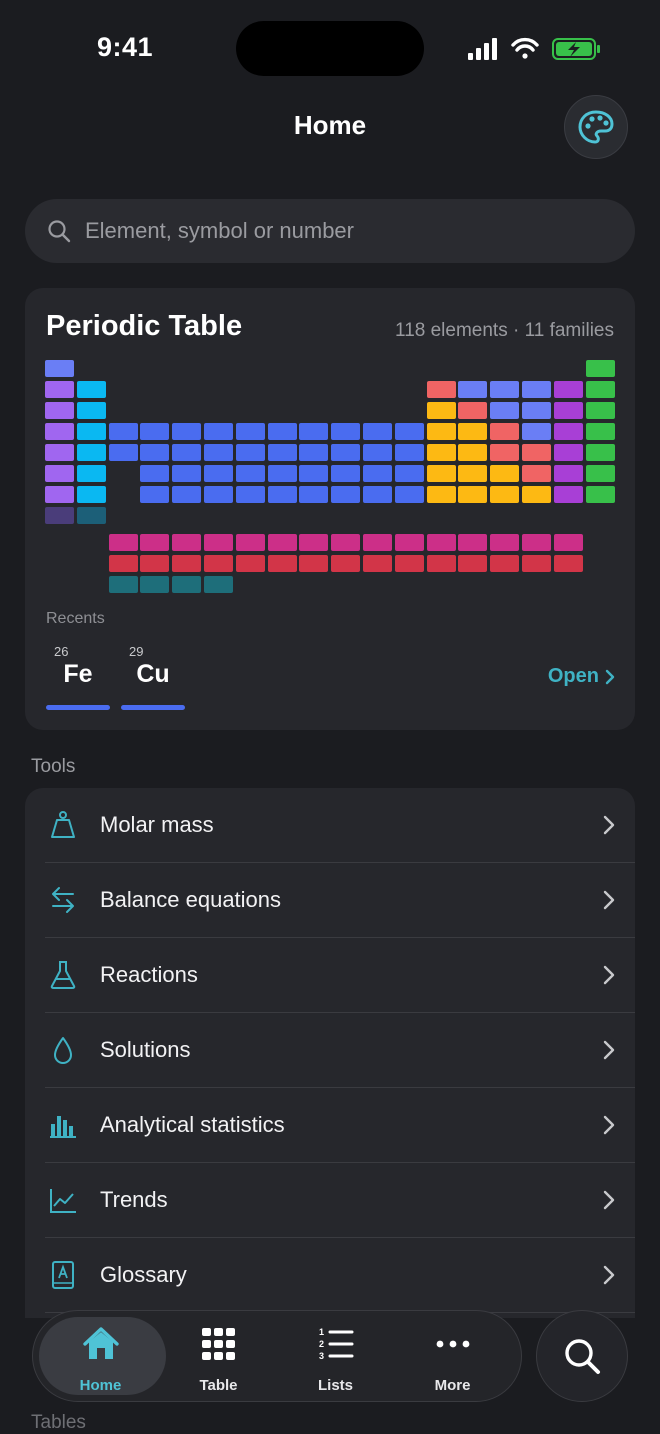 The image size is (660, 1434). What do you see at coordinates (101, 1343) in the screenshot?
I see `house-icon` at bounding box center [101, 1343].